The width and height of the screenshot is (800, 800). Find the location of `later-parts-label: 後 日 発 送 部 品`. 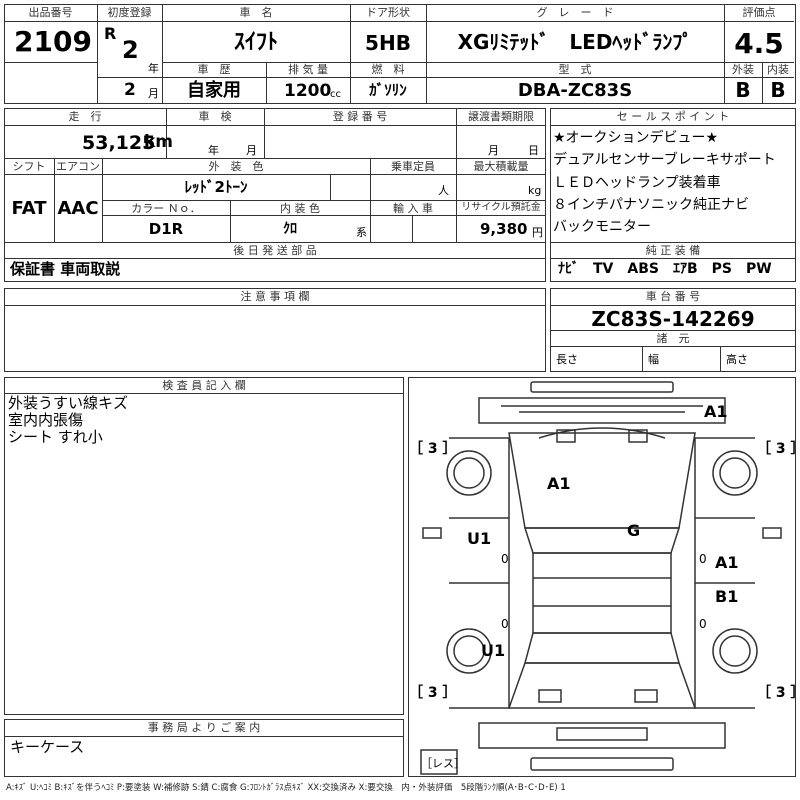

later-parts-label: 後 日 発 送 部 品 is located at coordinates (275, 250).